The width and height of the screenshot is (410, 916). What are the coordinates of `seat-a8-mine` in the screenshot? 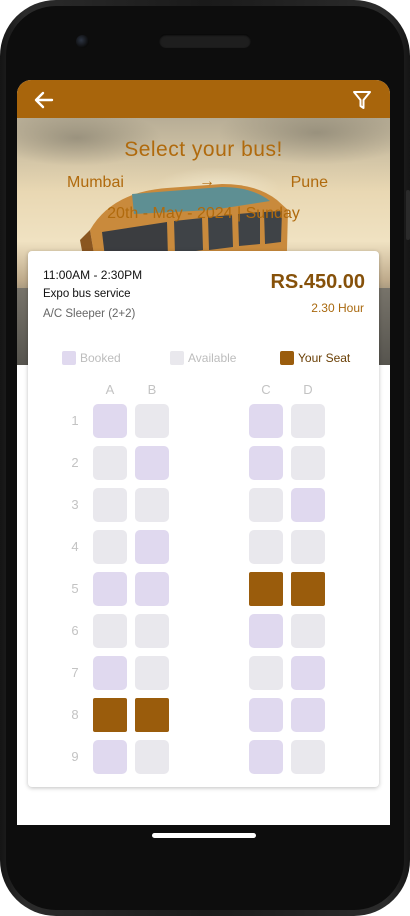 It's located at (110, 715).